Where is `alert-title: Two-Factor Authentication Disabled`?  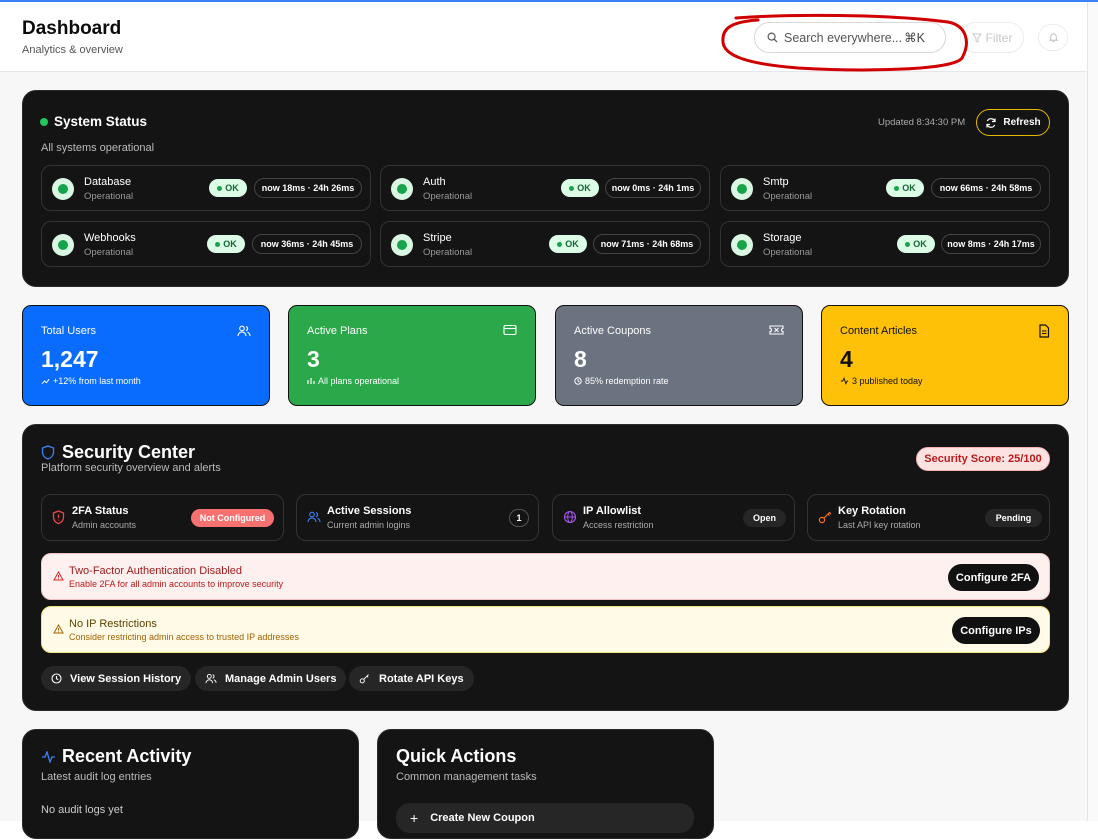
alert-title: Two-Factor Authentication Disabled is located at coordinates (156, 571).